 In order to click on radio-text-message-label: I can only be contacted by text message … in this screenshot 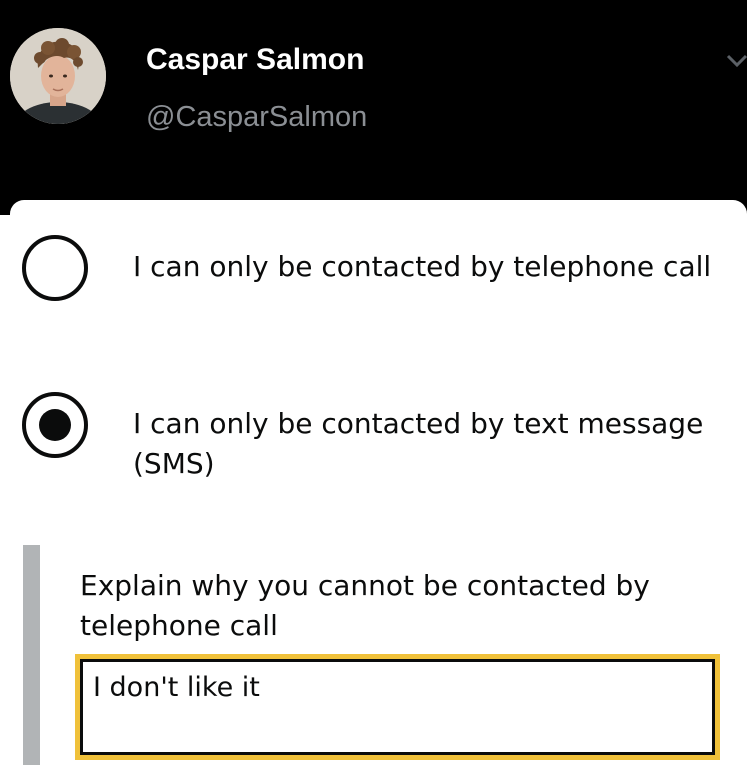, I will do `click(423, 444)`.